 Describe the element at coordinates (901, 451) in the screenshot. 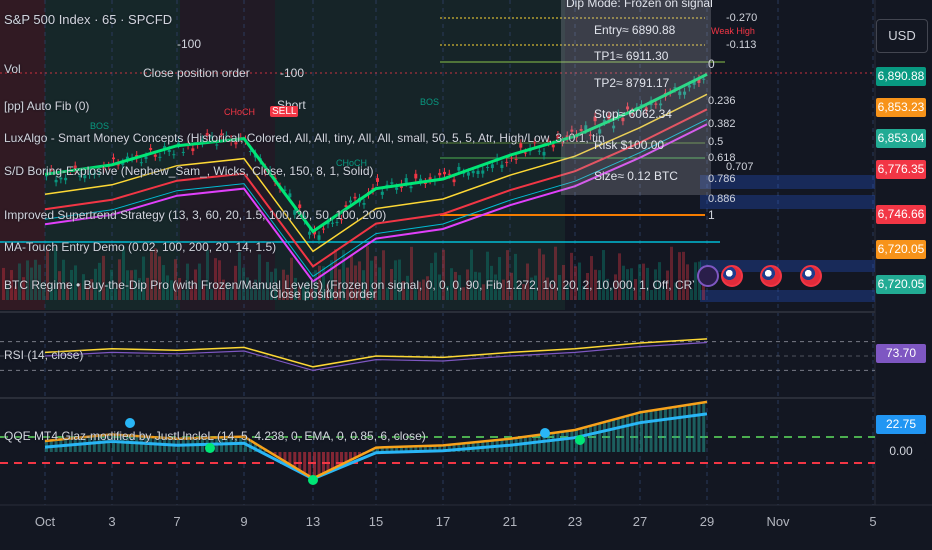

I see `qqe-value-text-1: 0.00` at that location.